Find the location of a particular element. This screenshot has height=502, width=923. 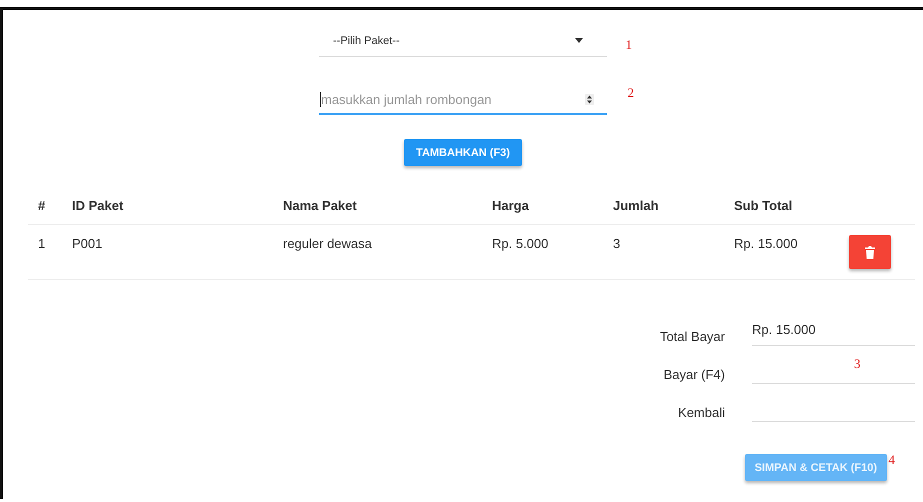

table-cell-text: 3 is located at coordinates (617, 243).